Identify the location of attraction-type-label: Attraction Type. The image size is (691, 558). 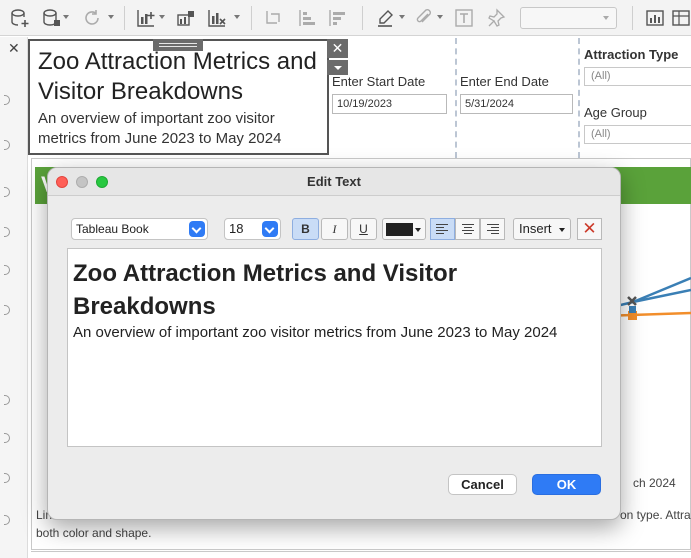
(631, 54).